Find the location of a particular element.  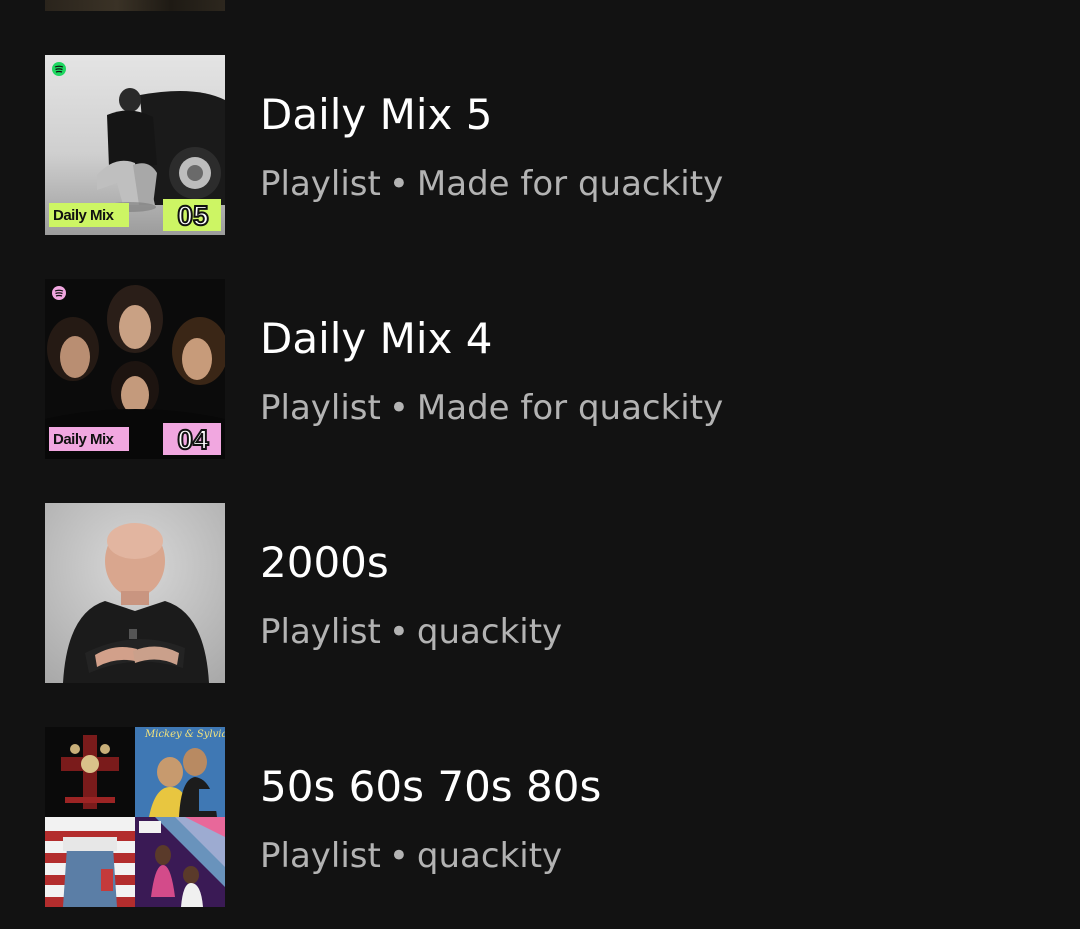

playlist-title: 2000s is located at coordinates (324, 562).